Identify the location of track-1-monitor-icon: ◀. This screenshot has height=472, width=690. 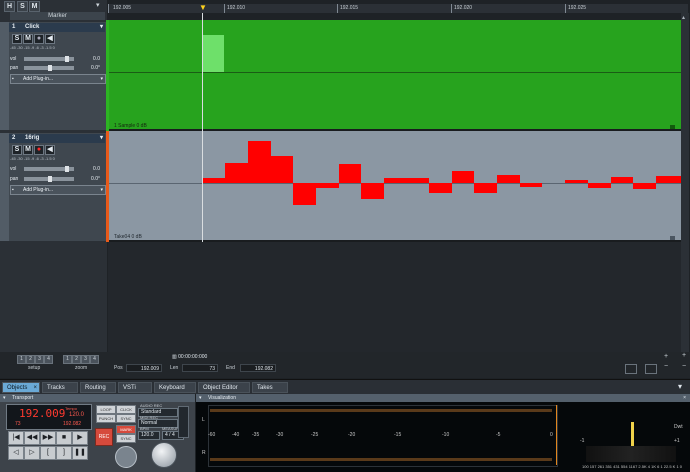
(50, 39).